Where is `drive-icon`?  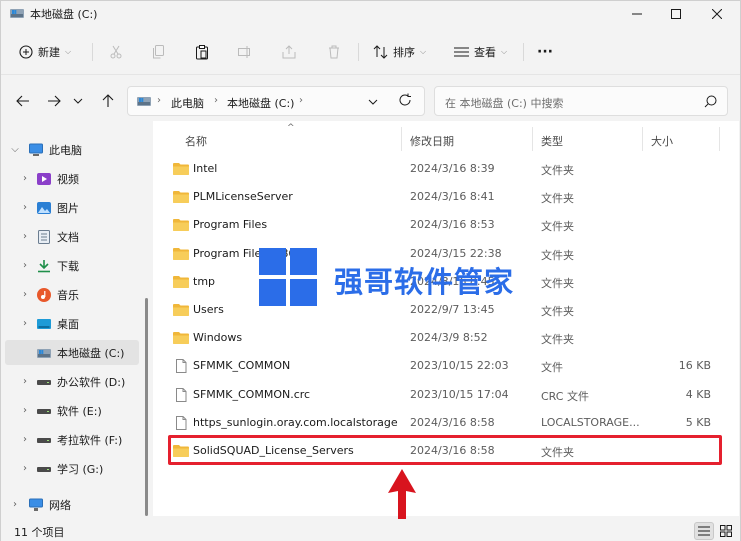 drive-icon is located at coordinates (44, 382).